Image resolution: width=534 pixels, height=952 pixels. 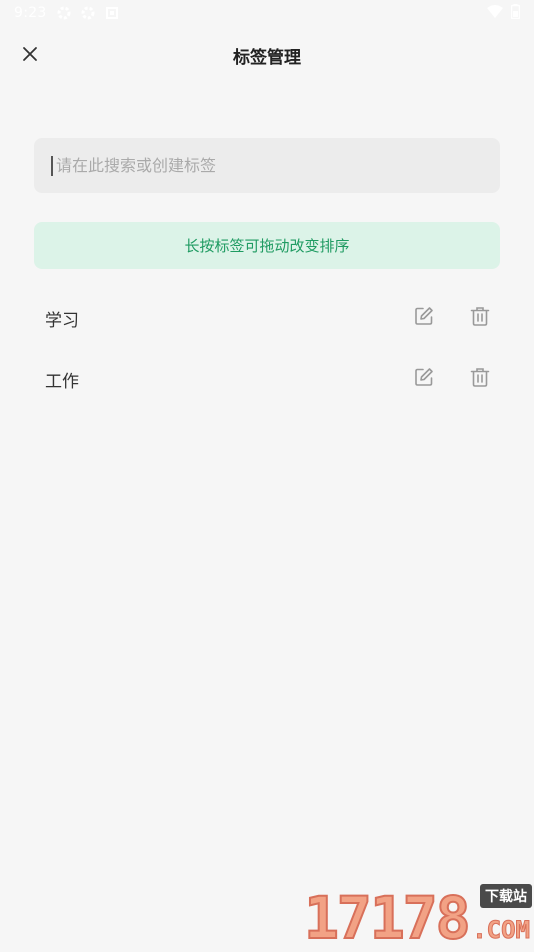 What do you see at coordinates (62, 381) in the screenshot?
I see `tag-label: 工作` at bounding box center [62, 381].